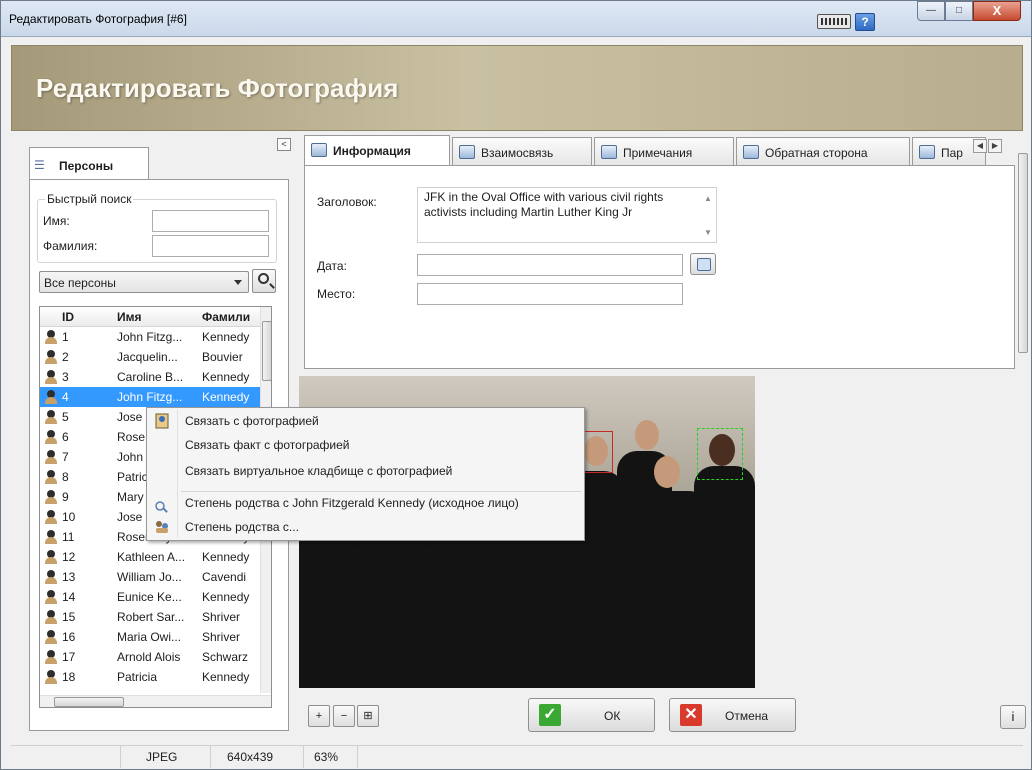 The height and width of the screenshot is (770, 1032). I want to click on column-header-id: ID, so click(68, 317).